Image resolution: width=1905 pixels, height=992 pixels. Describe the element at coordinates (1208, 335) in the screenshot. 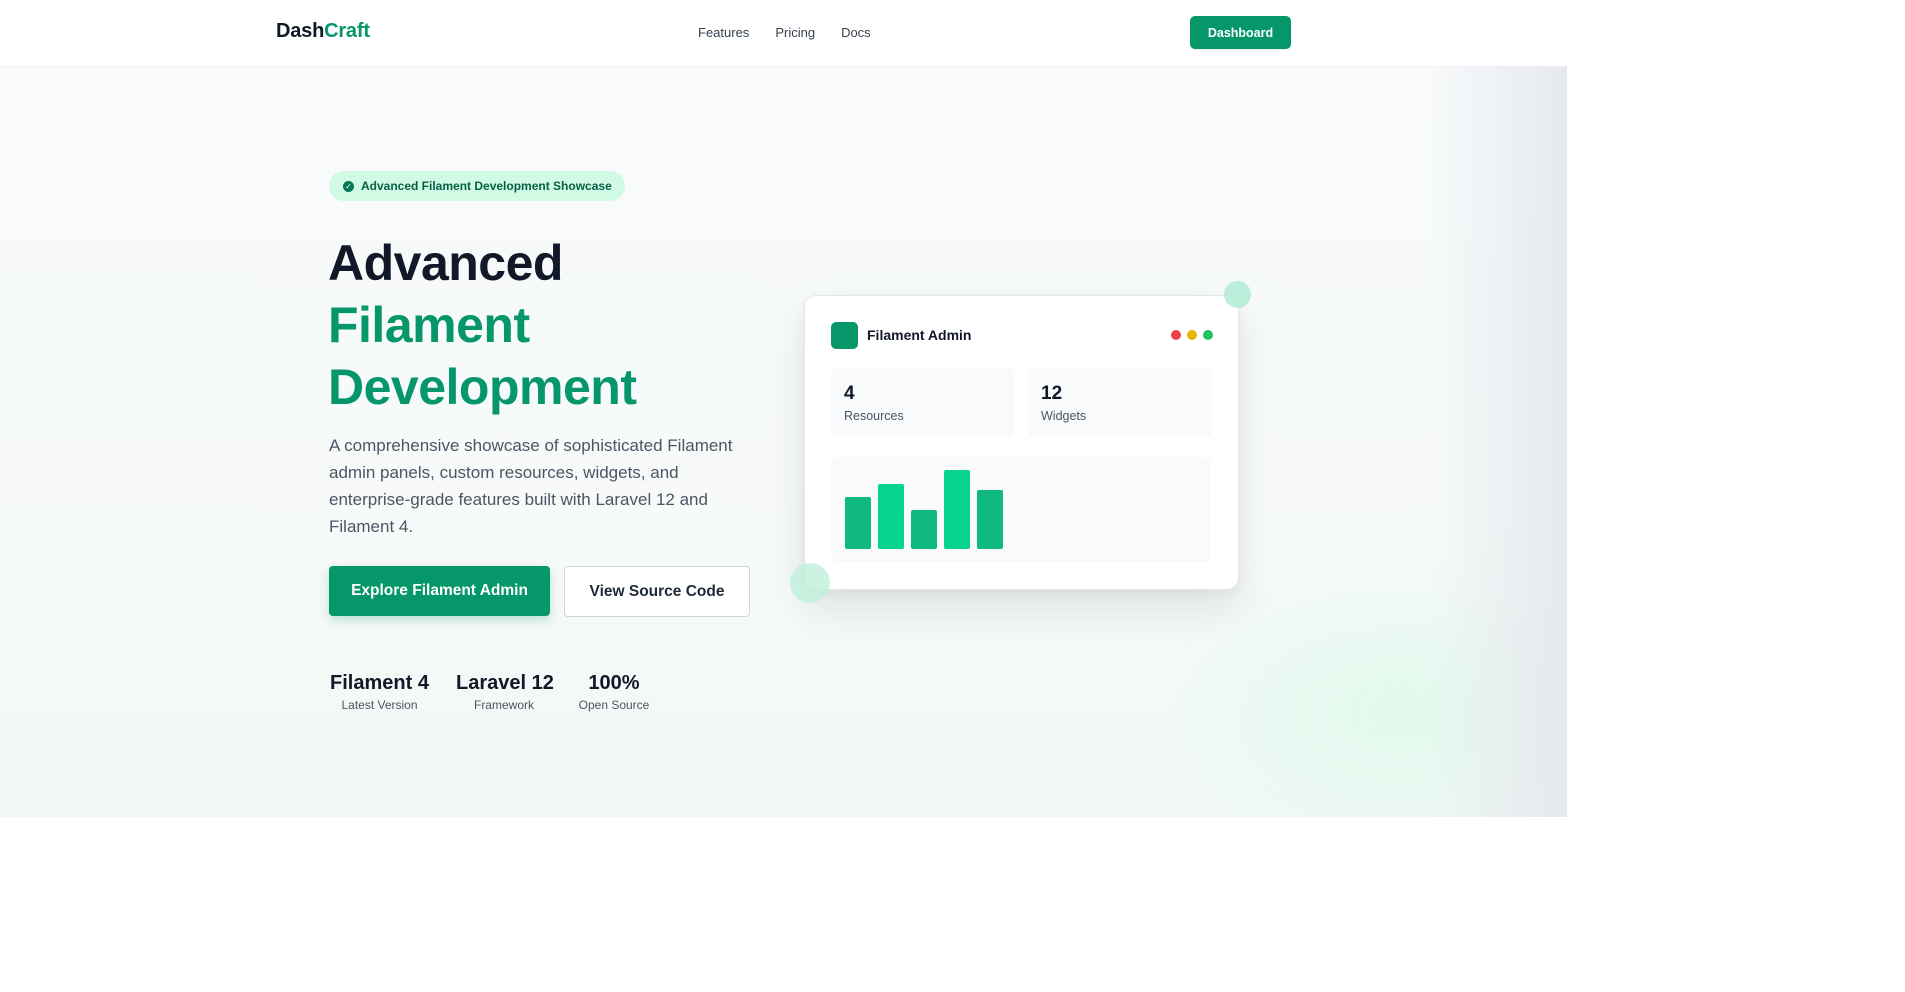

I see `window-dot-green` at that location.